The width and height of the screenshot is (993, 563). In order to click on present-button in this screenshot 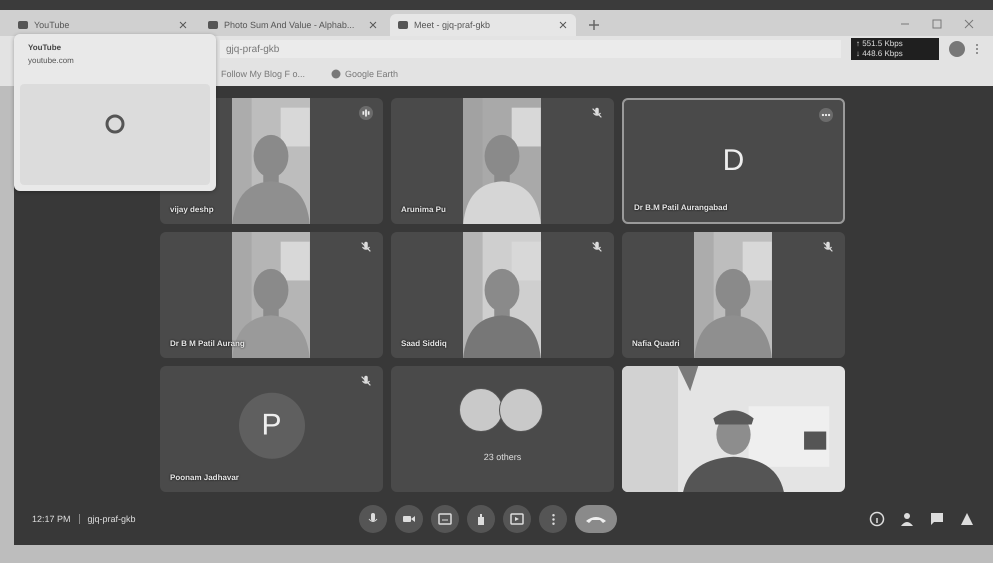, I will do `click(517, 519)`.